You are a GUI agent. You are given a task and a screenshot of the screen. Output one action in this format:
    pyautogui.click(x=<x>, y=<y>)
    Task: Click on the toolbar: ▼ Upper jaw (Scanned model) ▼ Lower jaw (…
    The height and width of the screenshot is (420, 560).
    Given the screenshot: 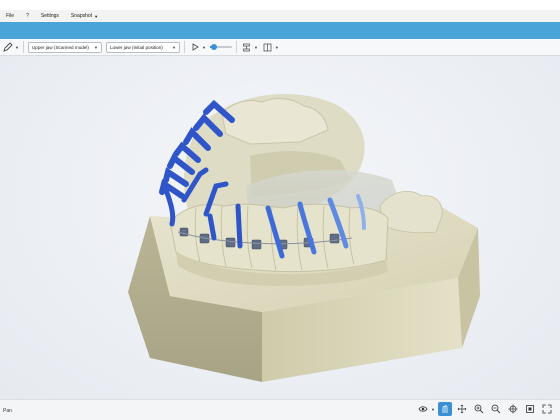 What is the action you would take?
    pyautogui.click(x=280, y=47)
    